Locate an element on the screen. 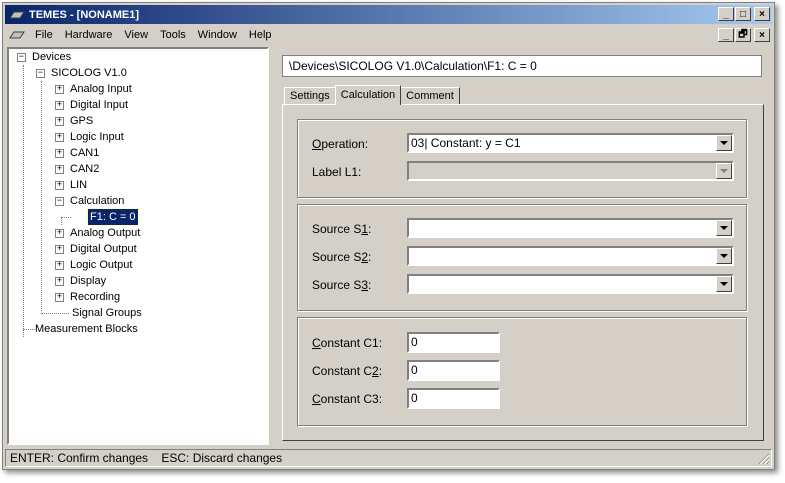 The image size is (785, 483). tree-item-analog-input: + Analog Input is located at coordinates (94, 89).